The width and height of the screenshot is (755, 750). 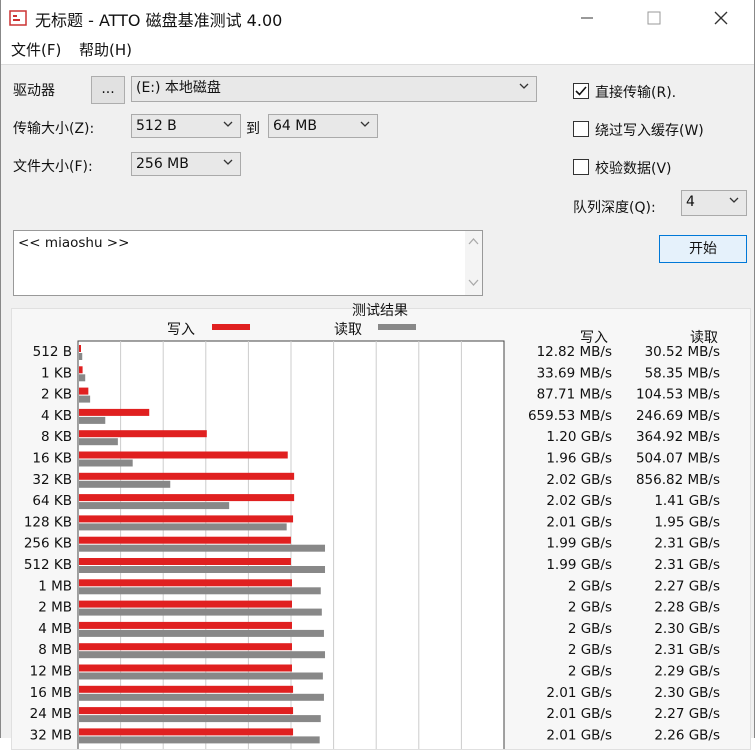 I want to click on read-speed-value: 504.07 MB/s, so click(x=678, y=459).